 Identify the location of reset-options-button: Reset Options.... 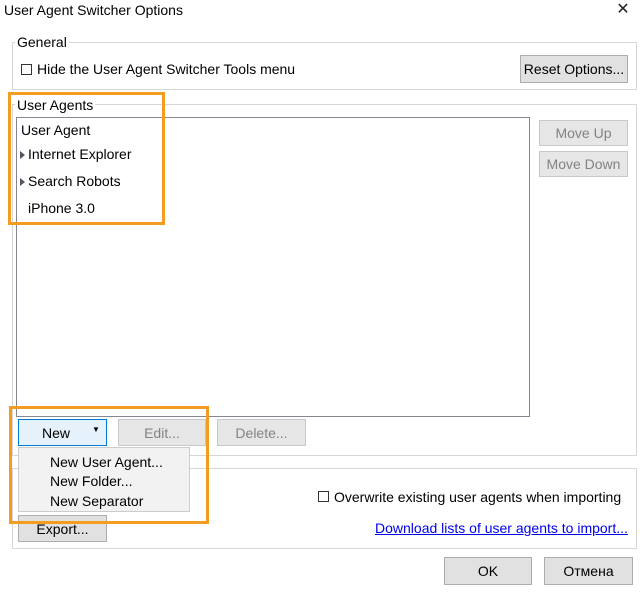
(574, 69).